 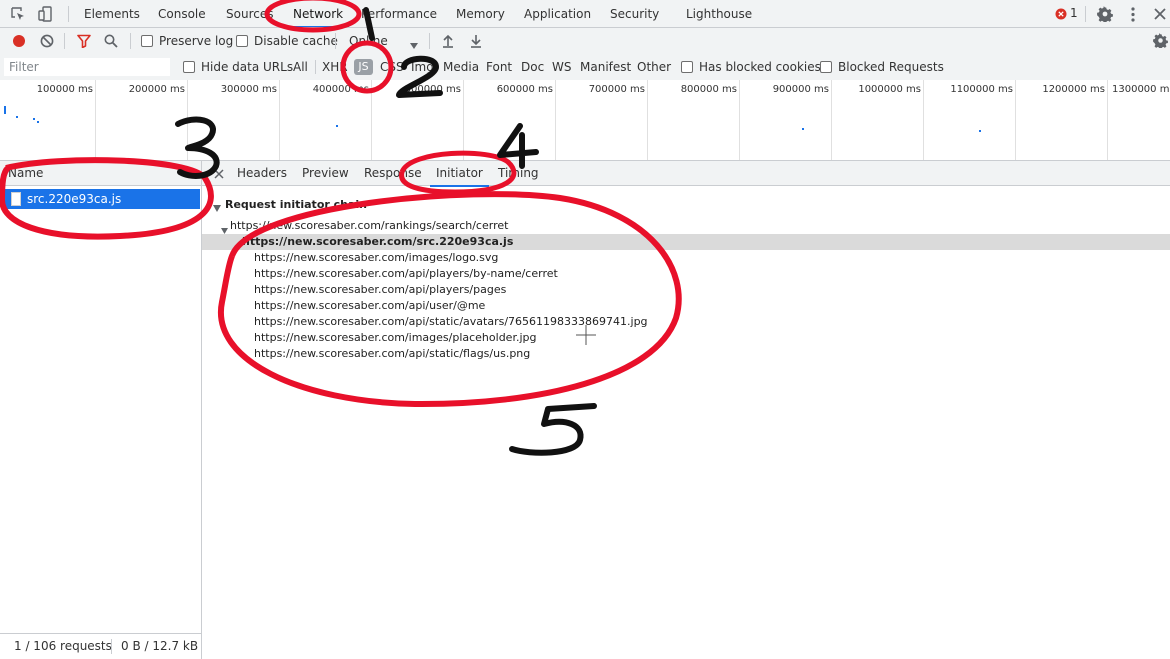 What do you see at coordinates (422, 67) in the screenshot?
I see `filter-type-img: Img` at bounding box center [422, 67].